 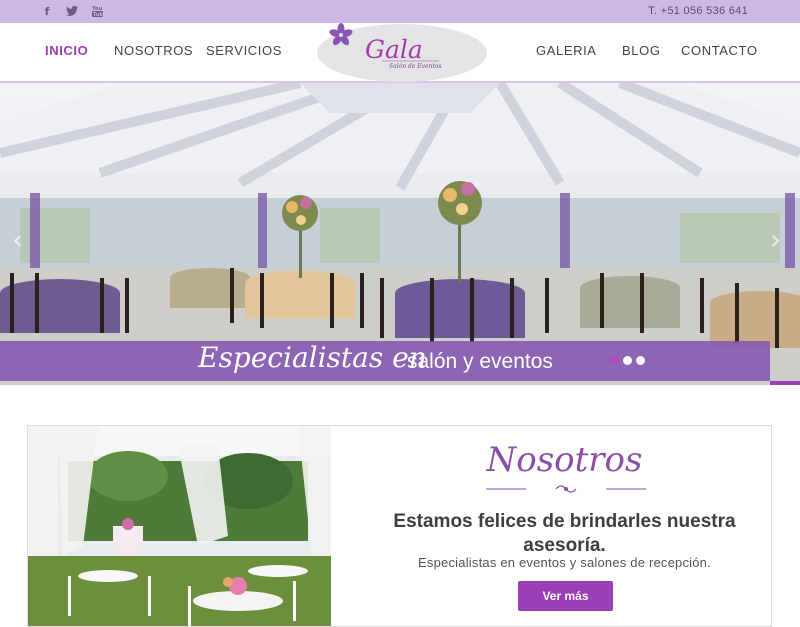 I want to click on phone-number: T. +51 056 536 641, so click(x=698, y=11).